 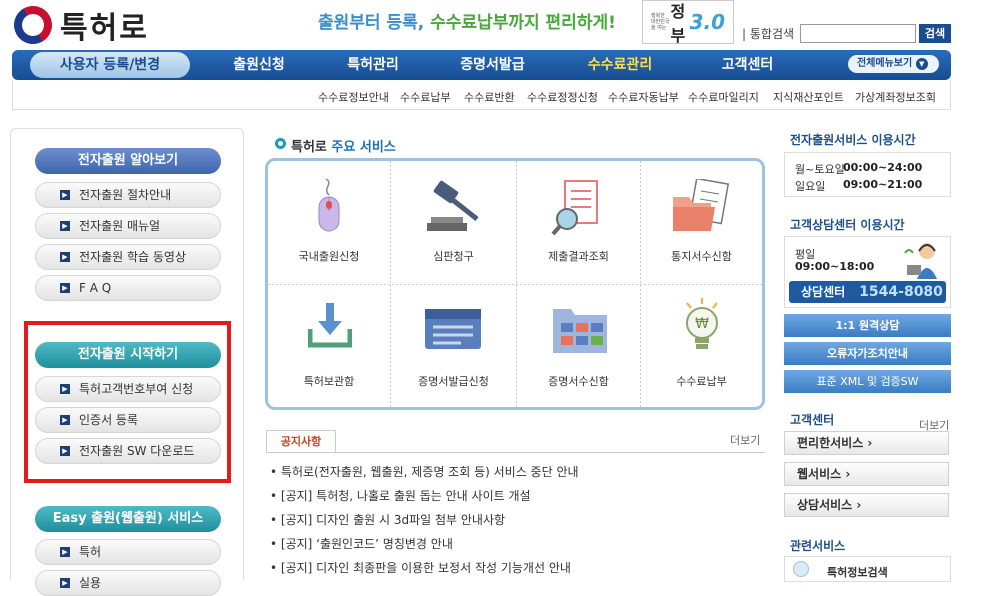 I want to click on sidebar-item-label: 특허, so click(x=90, y=552).